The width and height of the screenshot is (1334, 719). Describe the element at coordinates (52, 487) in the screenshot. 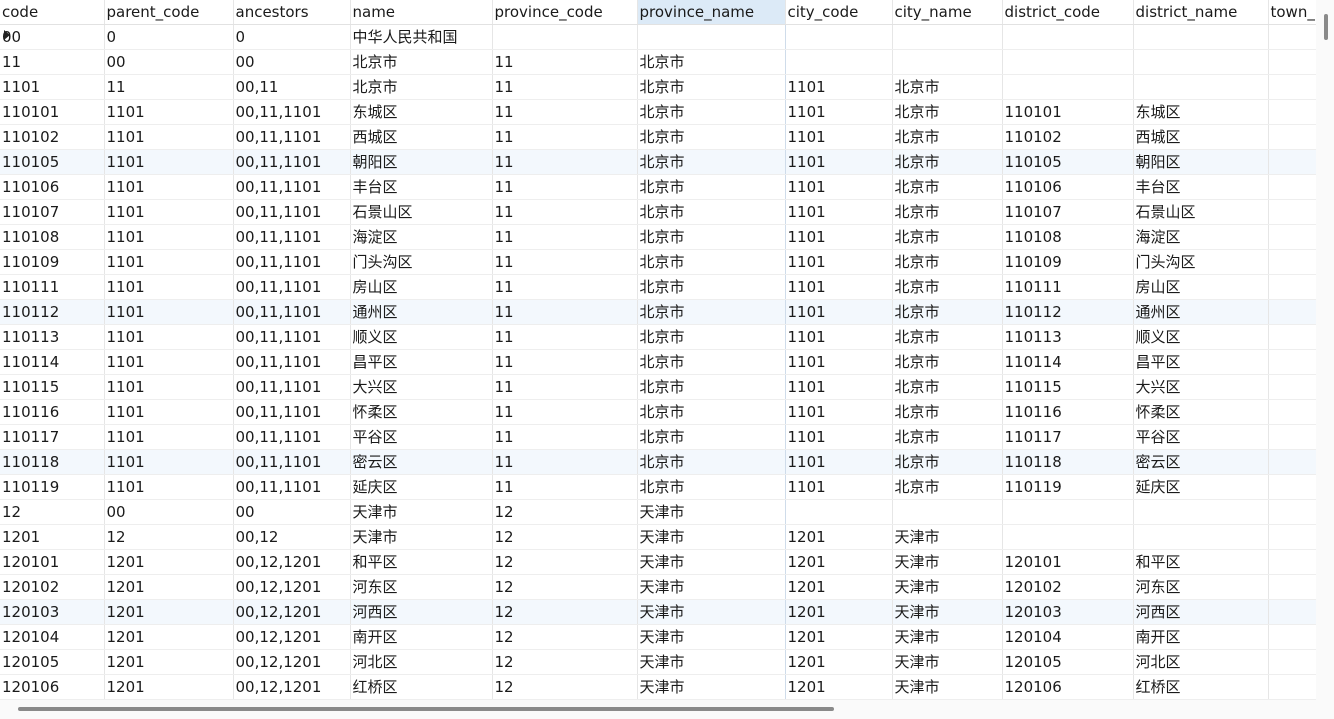

I see `table-cell-code: 110119` at that location.